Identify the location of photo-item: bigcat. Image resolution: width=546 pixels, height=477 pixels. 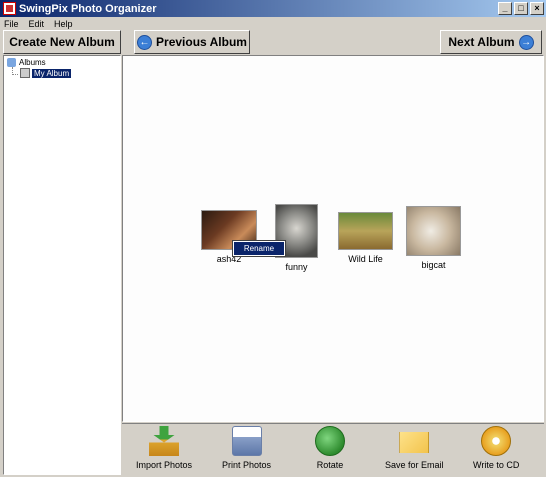
(433, 238).